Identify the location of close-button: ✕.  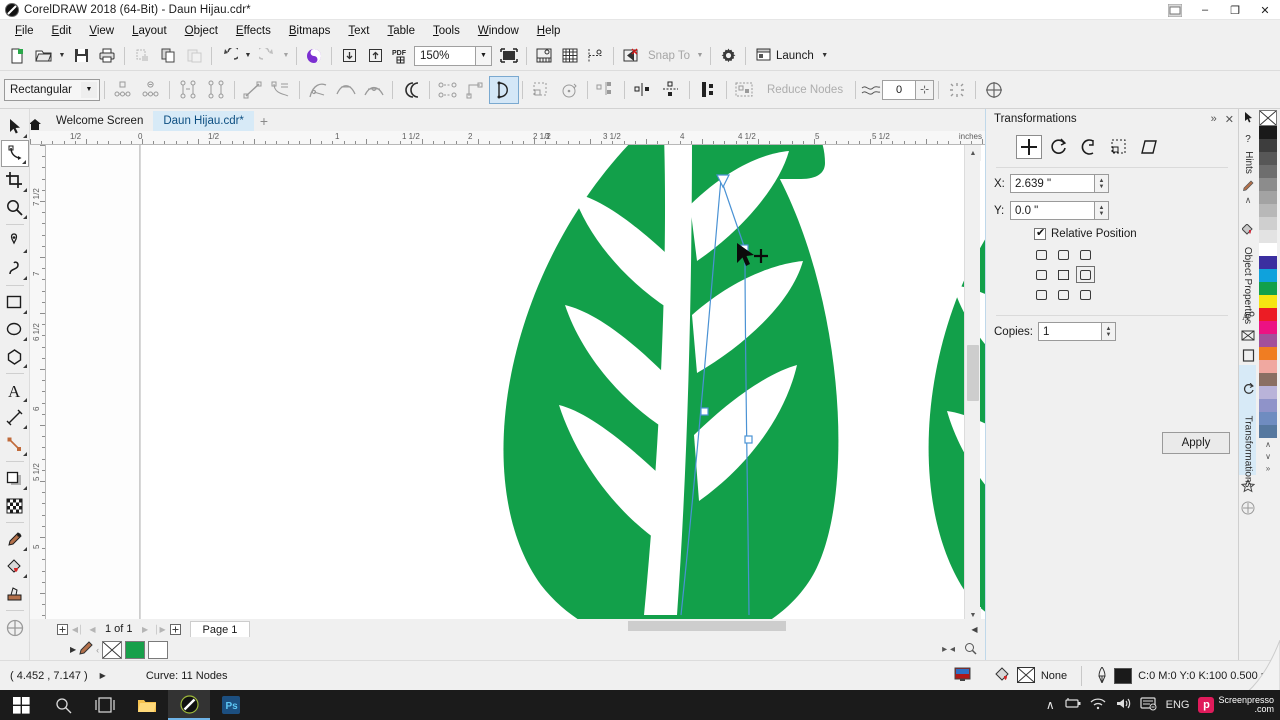
(1265, 10).